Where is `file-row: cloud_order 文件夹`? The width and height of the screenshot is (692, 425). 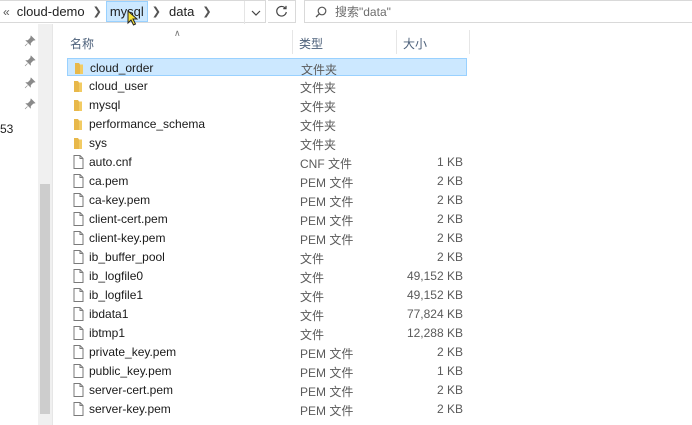
file-row: cloud_order 文件夹 is located at coordinates (267, 67).